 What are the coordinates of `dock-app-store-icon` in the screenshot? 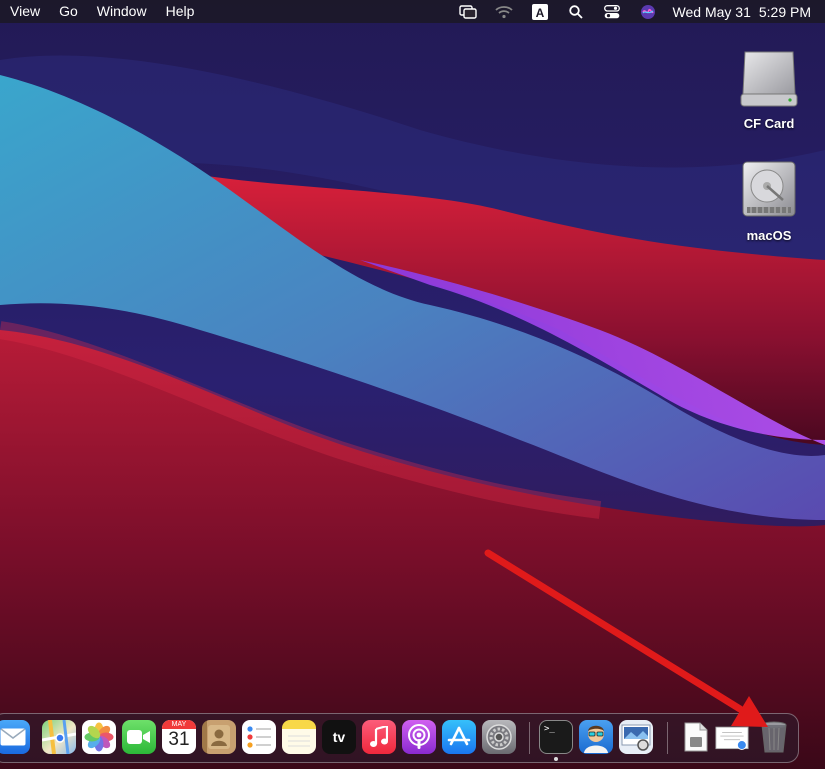 It's located at (459, 737).